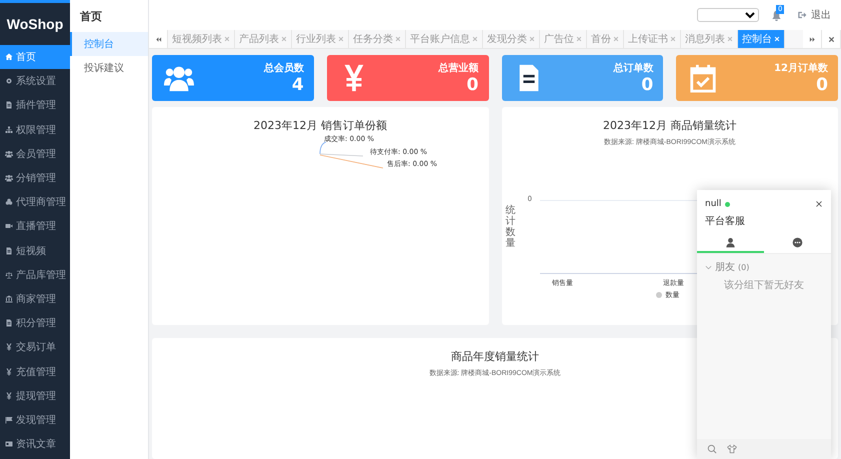  What do you see at coordinates (35, 371) in the screenshot?
I see `sidebar-item: 充值管理` at bounding box center [35, 371].